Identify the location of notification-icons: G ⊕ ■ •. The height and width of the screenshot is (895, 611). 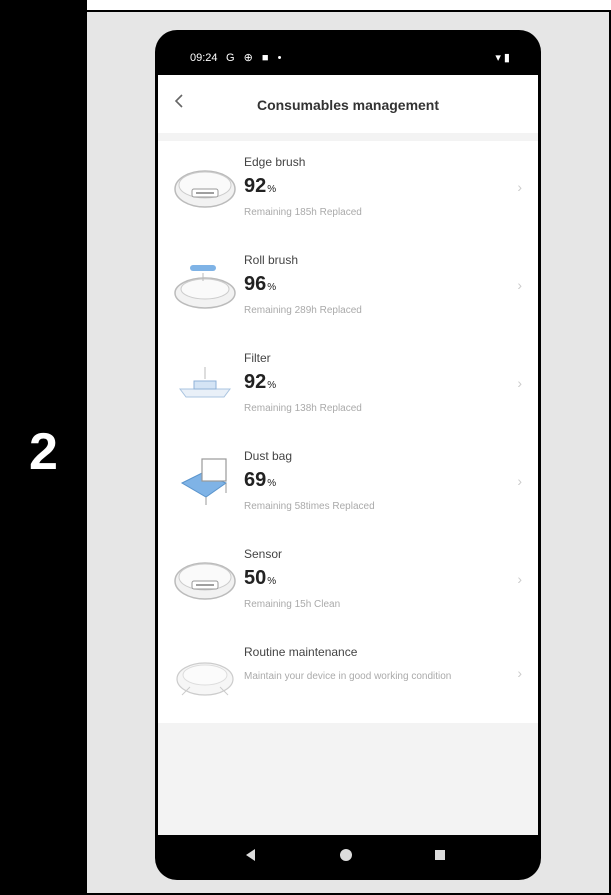
(255, 58).